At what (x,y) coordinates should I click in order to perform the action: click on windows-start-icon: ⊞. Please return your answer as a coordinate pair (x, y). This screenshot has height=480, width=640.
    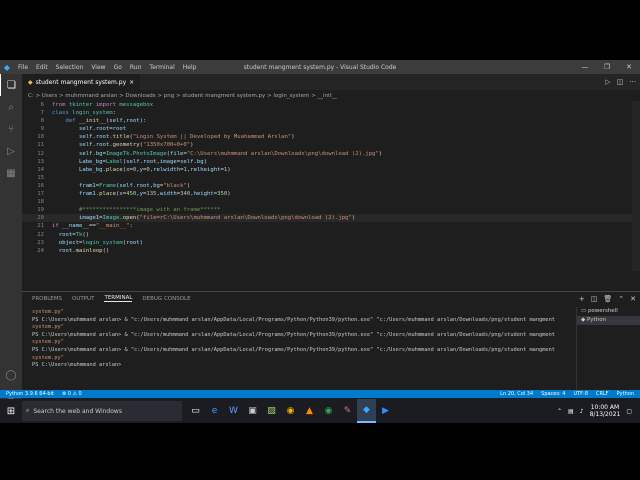
    Looking at the image, I should click on (11, 411).